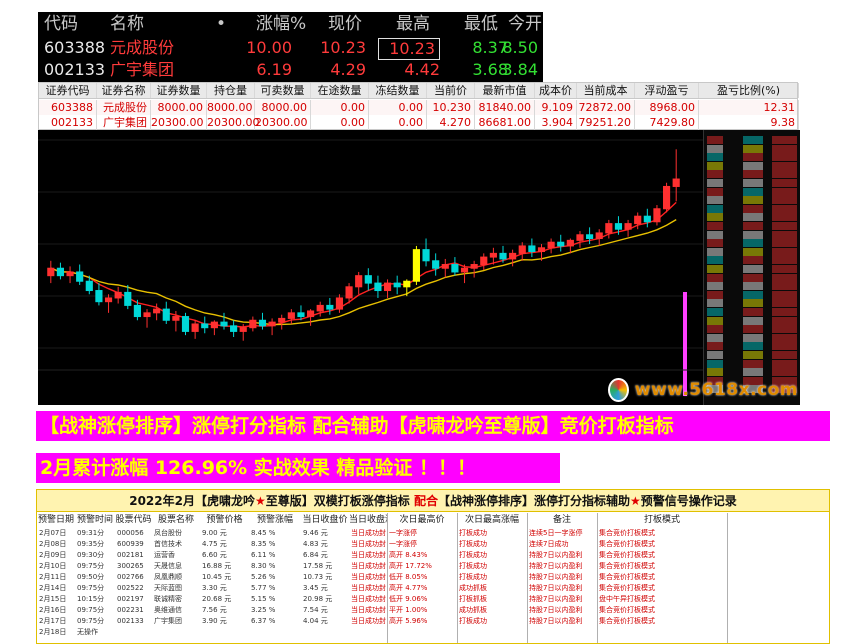  I want to click on records-cell: 持股7日以内盈利, so click(556, 566).